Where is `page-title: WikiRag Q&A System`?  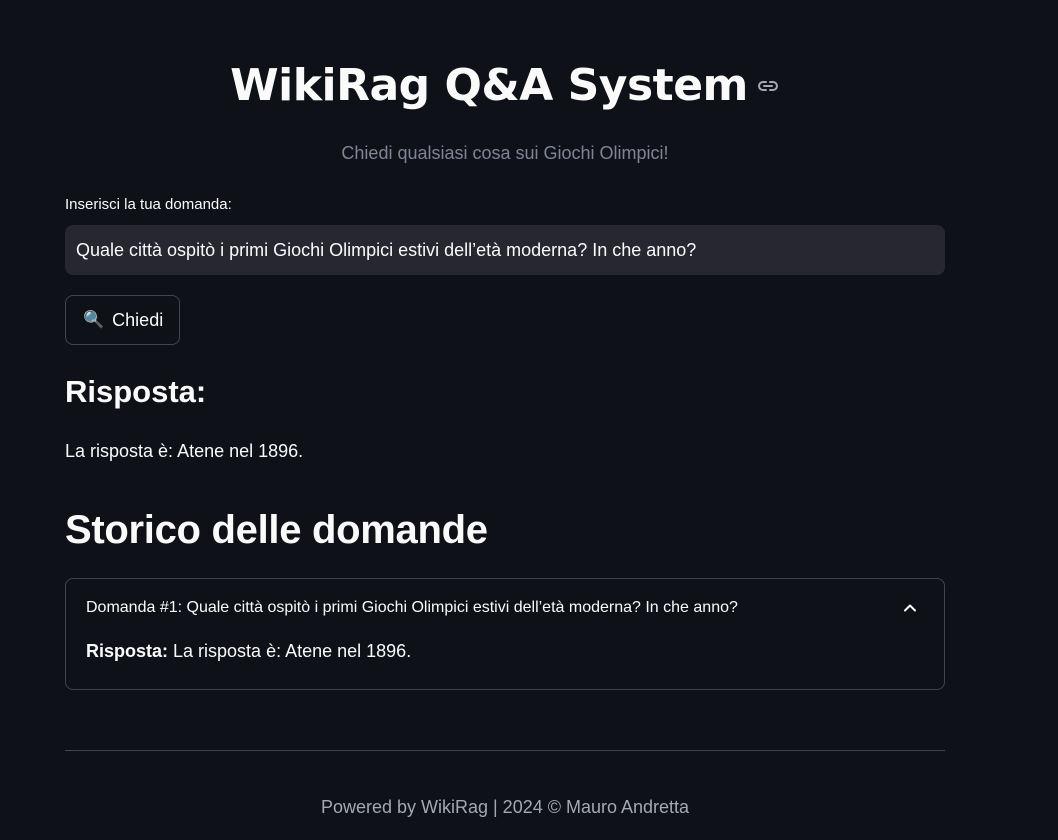
page-title: WikiRag Q&A System is located at coordinates (489, 85).